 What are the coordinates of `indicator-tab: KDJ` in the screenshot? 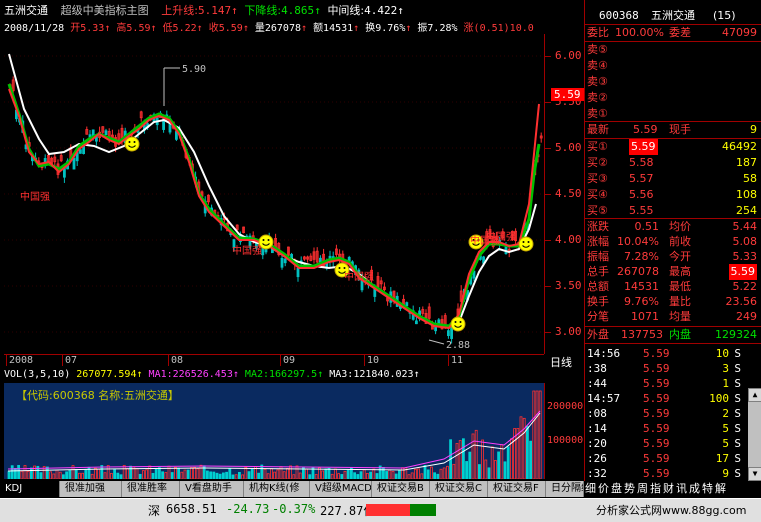 It's located at (30, 489).